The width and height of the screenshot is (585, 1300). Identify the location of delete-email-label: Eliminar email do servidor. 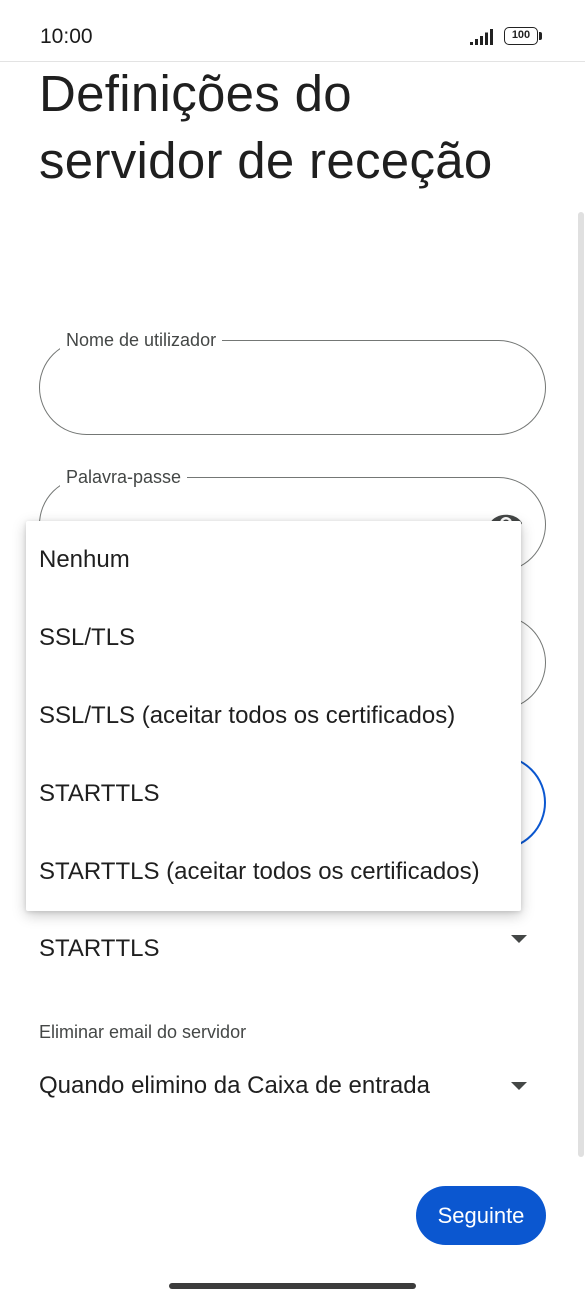
(143, 1032).